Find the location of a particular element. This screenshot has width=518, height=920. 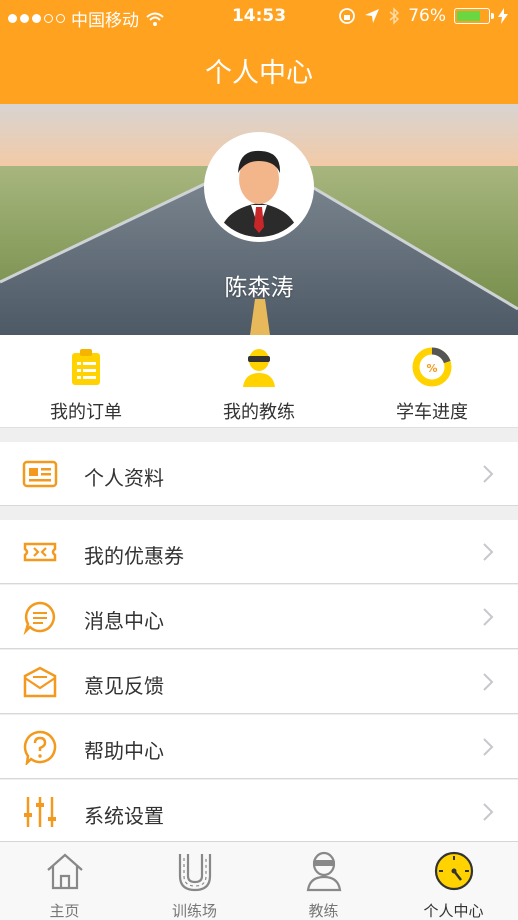

message-center-row: 消息中心 is located at coordinates (259, 617).